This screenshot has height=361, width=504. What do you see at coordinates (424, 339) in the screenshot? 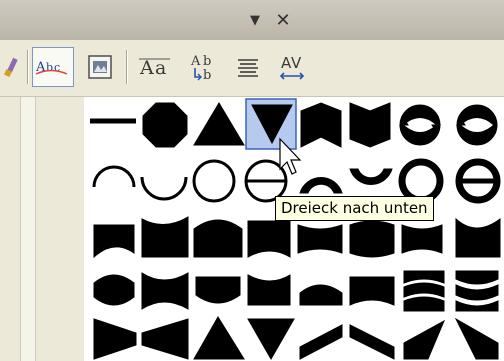
I see `shape-can-up` at bounding box center [424, 339].